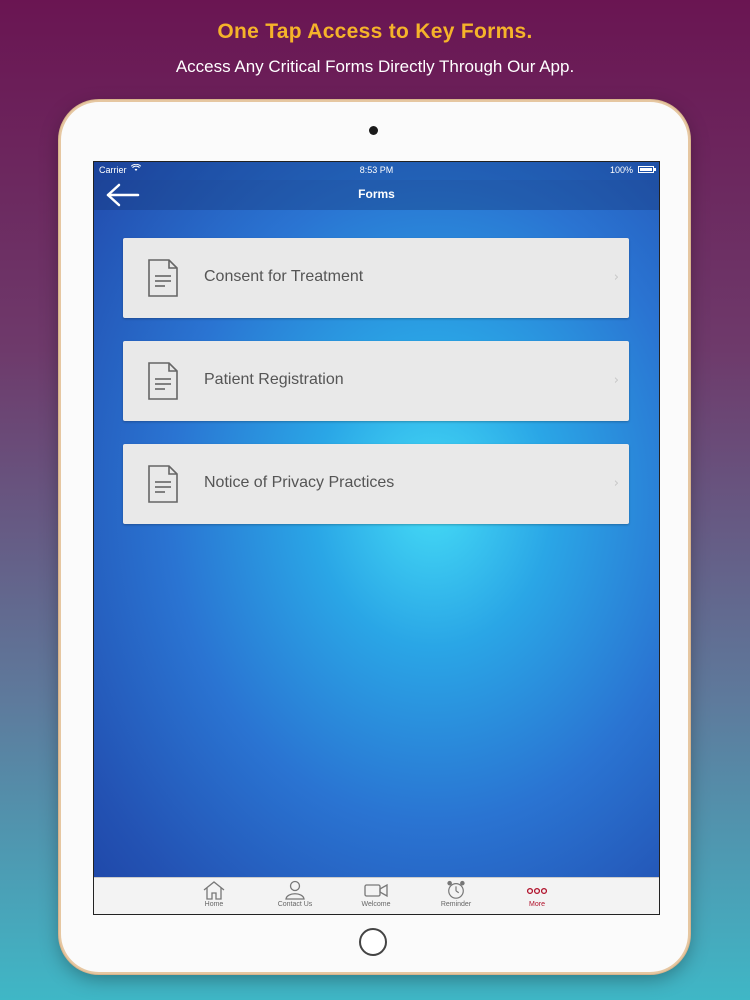  Describe the element at coordinates (214, 904) in the screenshot. I see `tab-label: Home` at that location.